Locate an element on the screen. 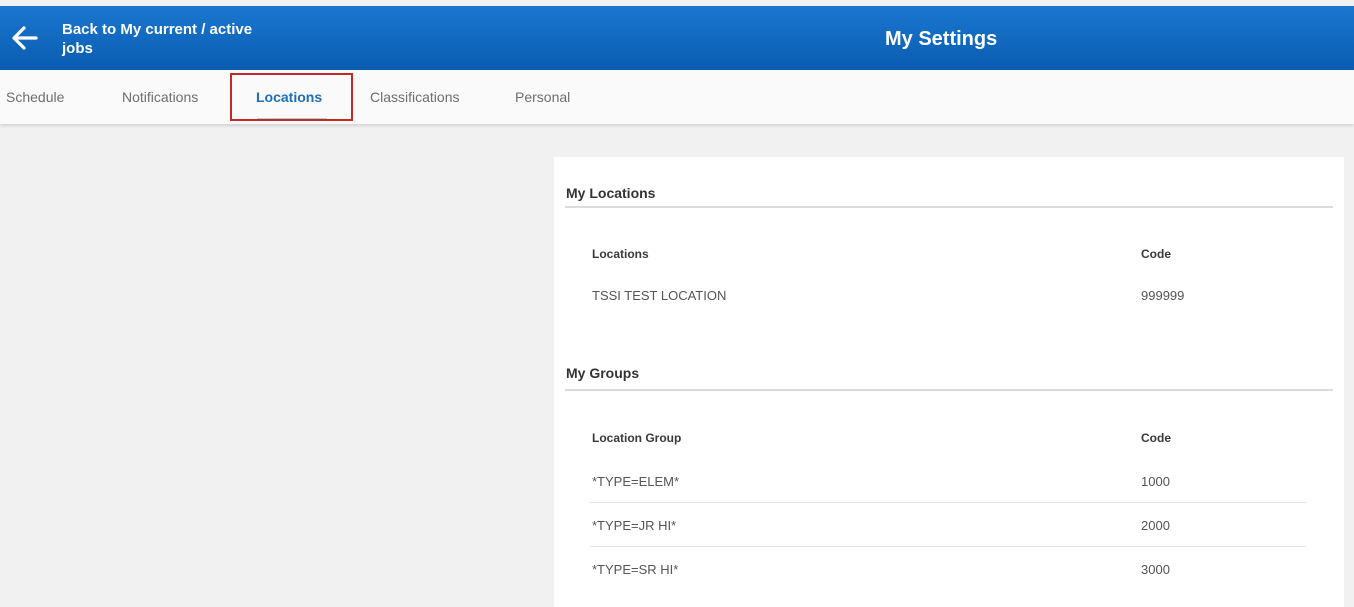 Image resolution: width=1354 pixels, height=607 pixels. group-name: *TYPE=JR HI* is located at coordinates (634, 525).